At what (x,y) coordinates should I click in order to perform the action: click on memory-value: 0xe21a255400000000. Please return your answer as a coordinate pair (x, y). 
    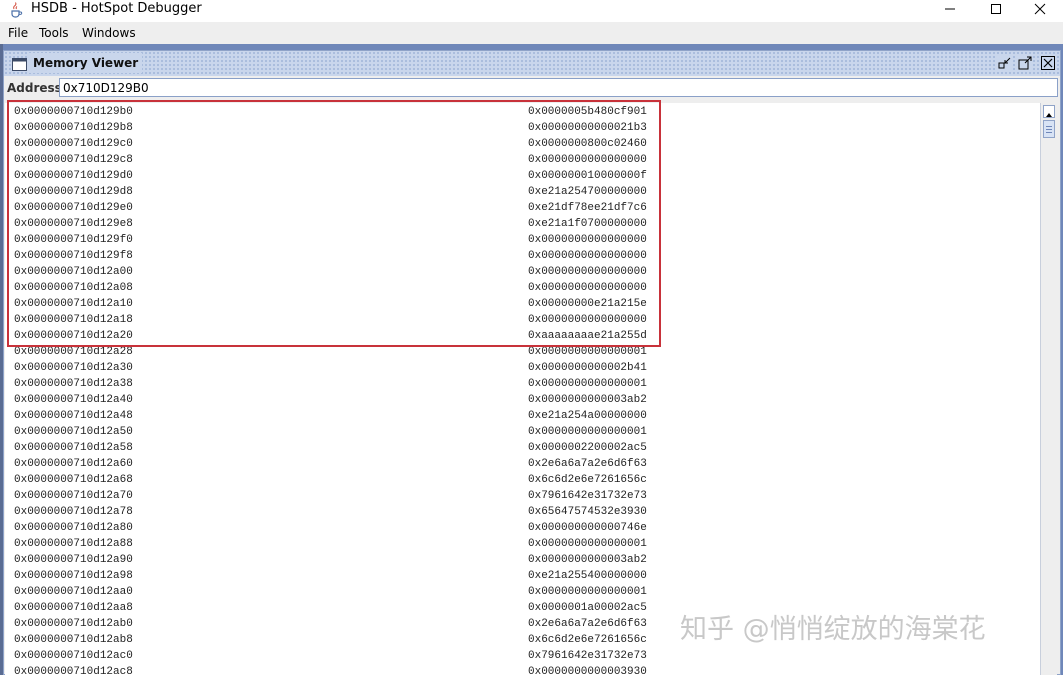
    Looking at the image, I should click on (587, 576).